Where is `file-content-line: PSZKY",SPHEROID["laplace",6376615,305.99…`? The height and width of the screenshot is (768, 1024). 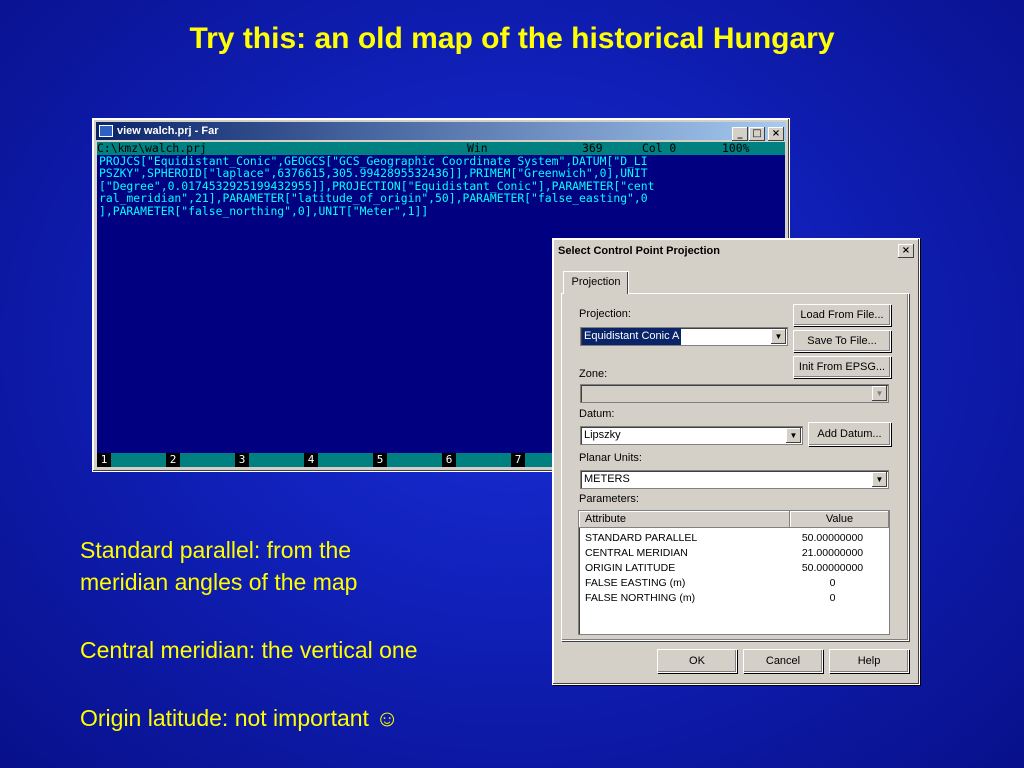 file-content-line: PSZKY",SPHEROID["laplace",6376615,305.99… is located at coordinates (373, 173).